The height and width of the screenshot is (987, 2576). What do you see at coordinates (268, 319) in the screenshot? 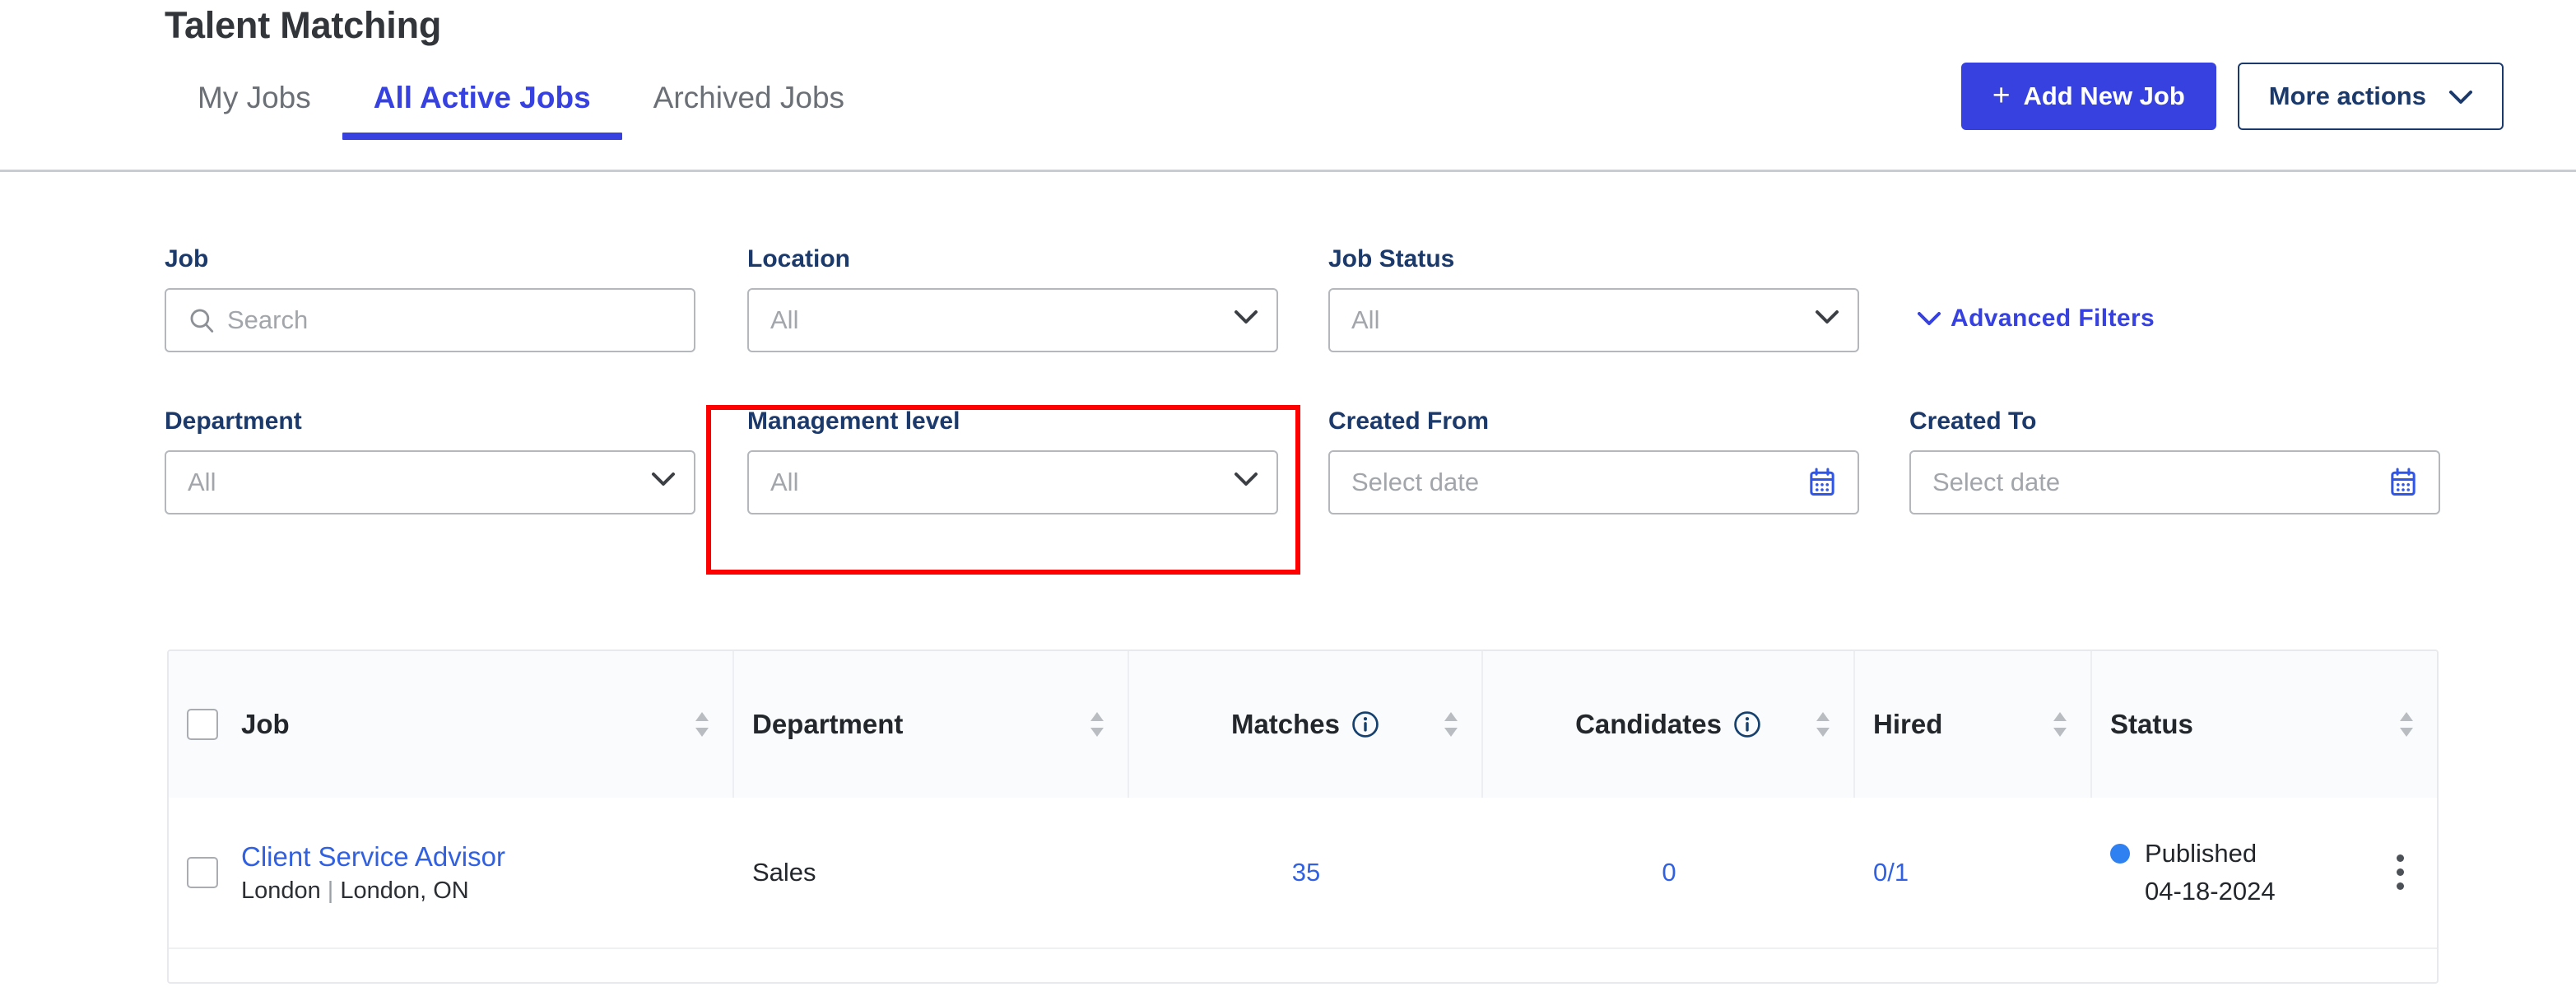
I see `search-placeholder: Search` at bounding box center [268, 319].